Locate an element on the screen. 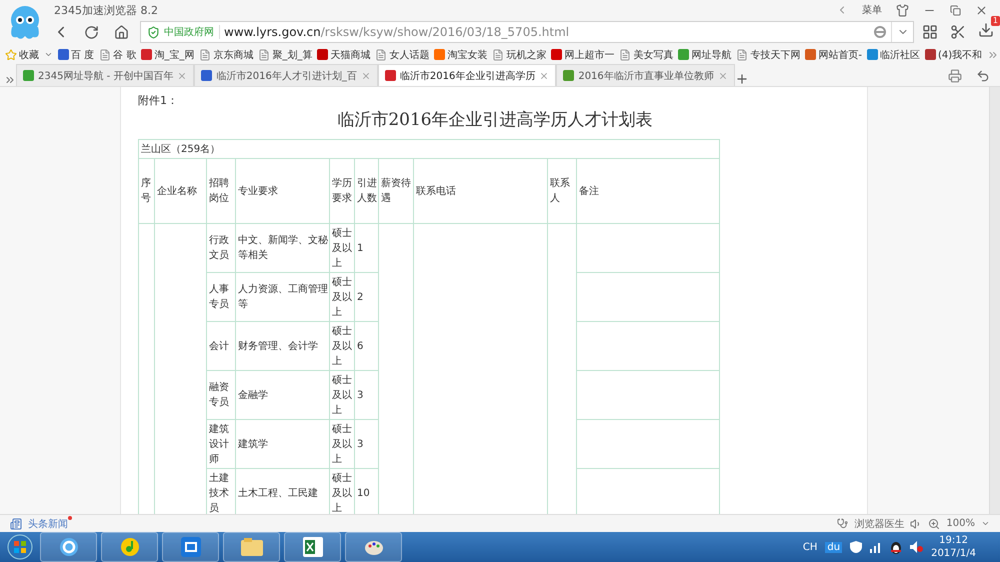 This screenshot has width=1000, height=562. address-field: 中国政府网 www.lyrs.gov.cn/rsksw/ksyw/show/2016/03/18_5705.html is located at coordinates (527, 32).